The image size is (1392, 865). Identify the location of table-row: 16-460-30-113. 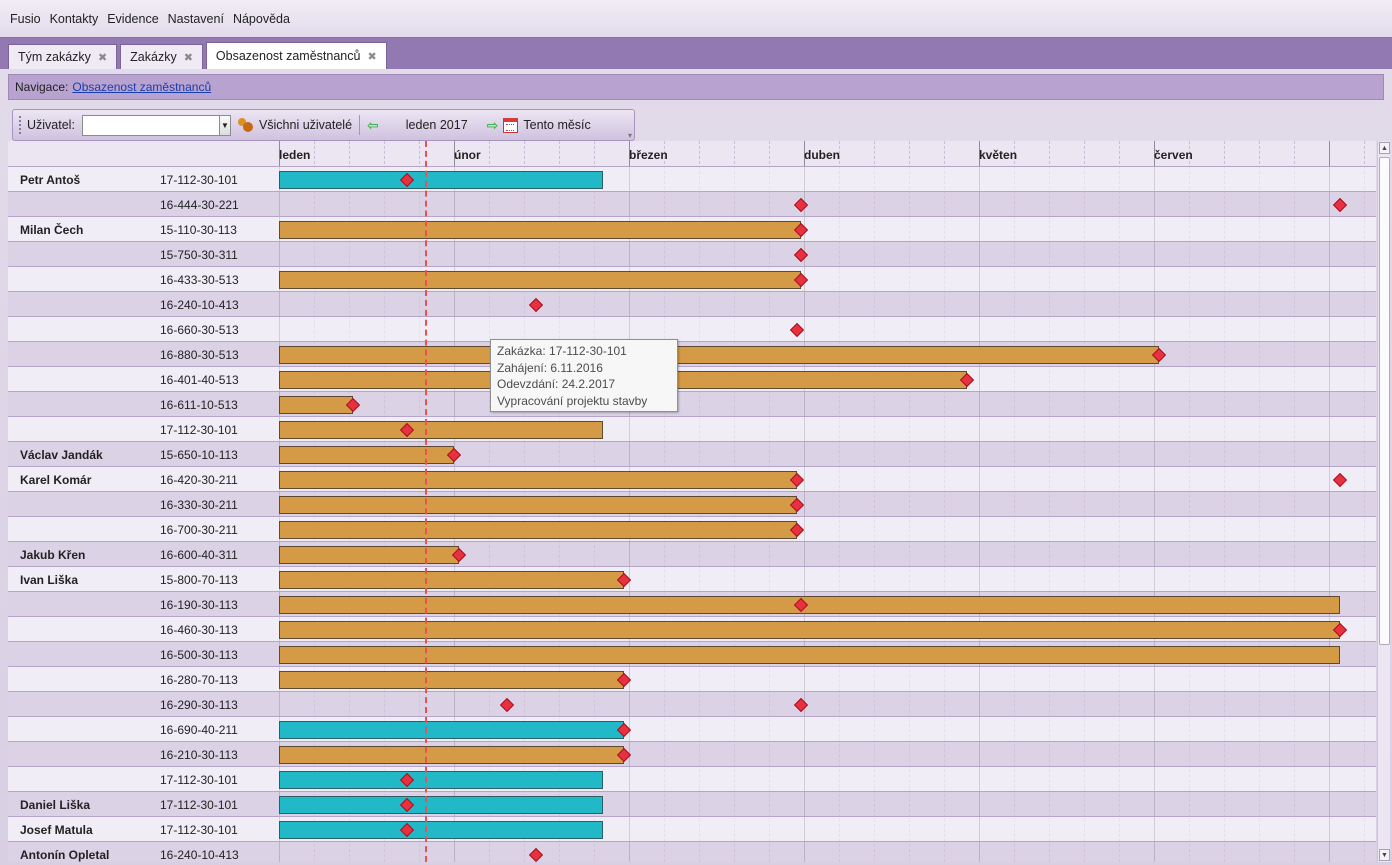
(692, 628).